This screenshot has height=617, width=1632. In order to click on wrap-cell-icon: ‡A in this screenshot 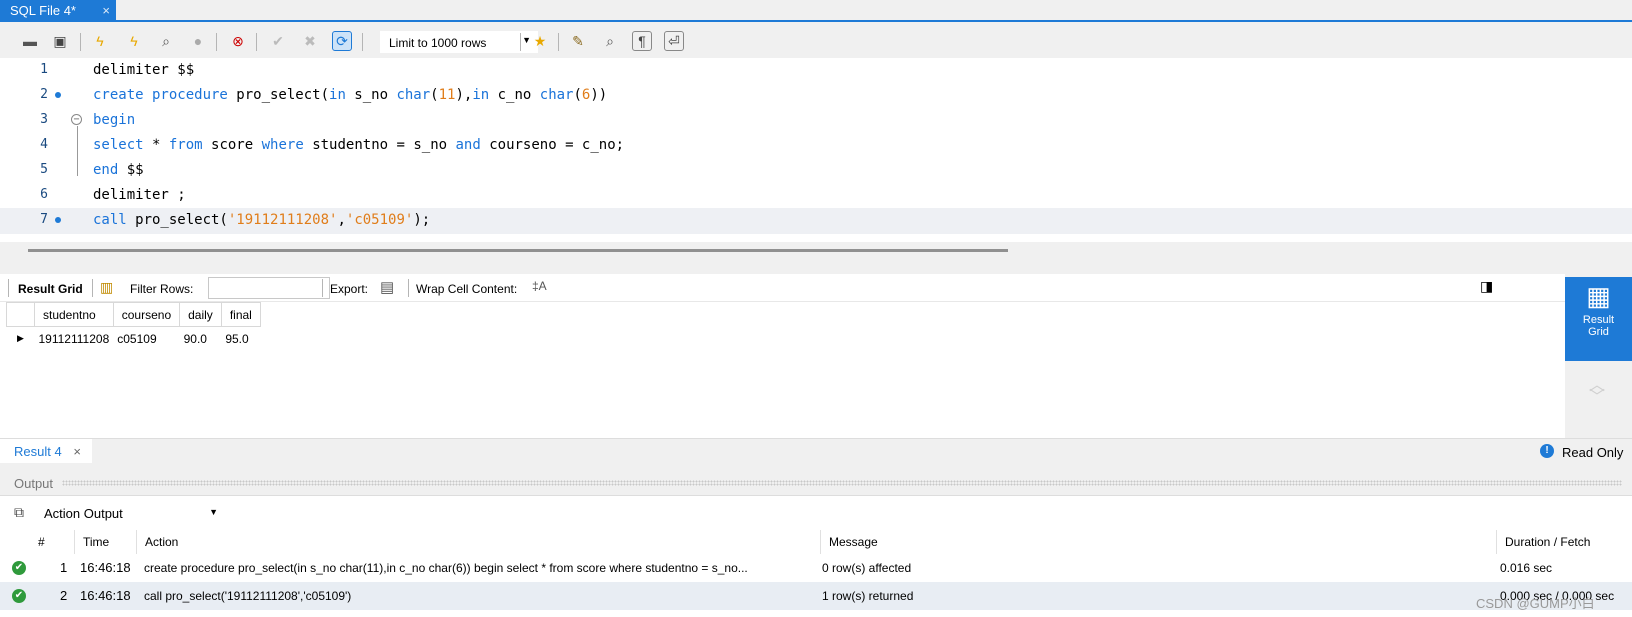, I will do `click(539, 286)`.